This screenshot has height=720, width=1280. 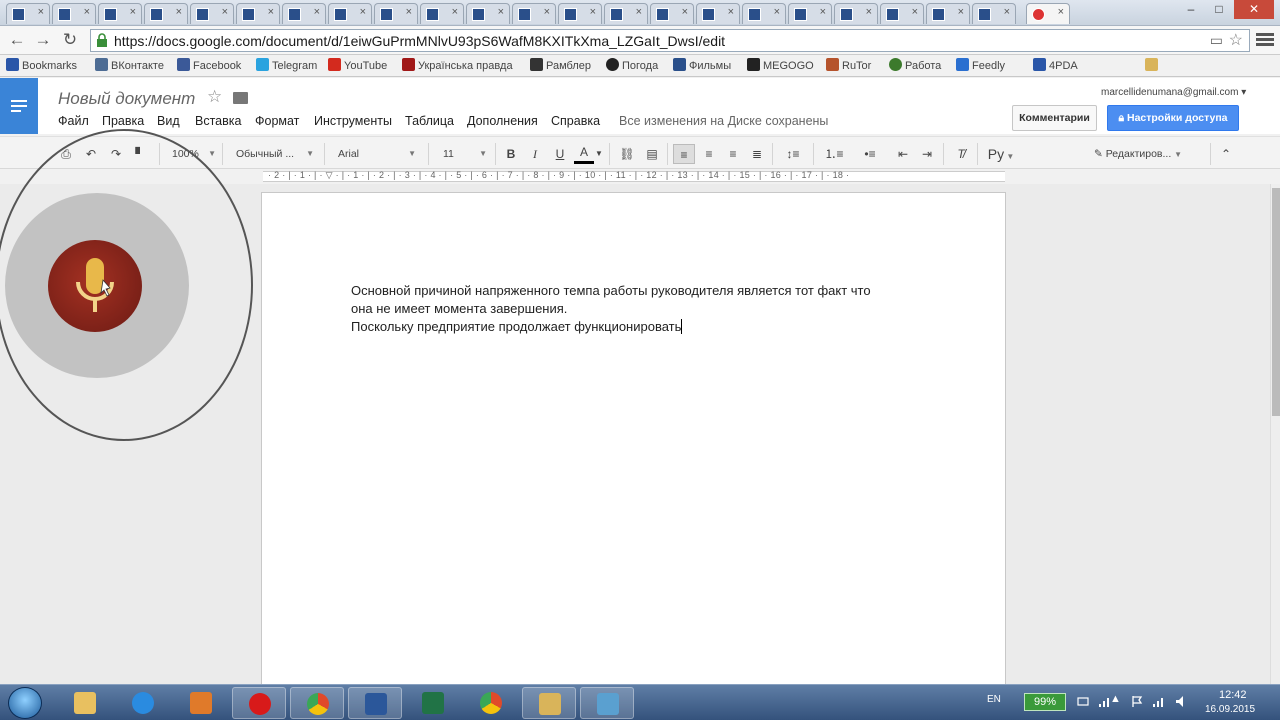 I want to click on bookmark-item: YouTube, so click(x=357, y=66).